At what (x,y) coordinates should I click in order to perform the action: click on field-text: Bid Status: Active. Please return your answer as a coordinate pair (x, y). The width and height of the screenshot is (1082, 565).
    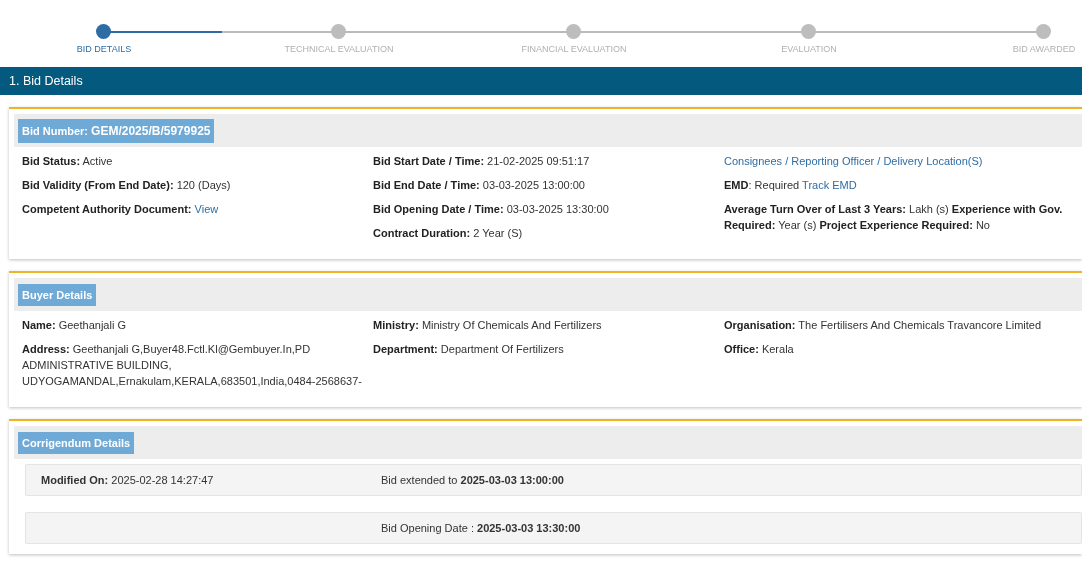
    Looking at the image, I should click on (68, 161).